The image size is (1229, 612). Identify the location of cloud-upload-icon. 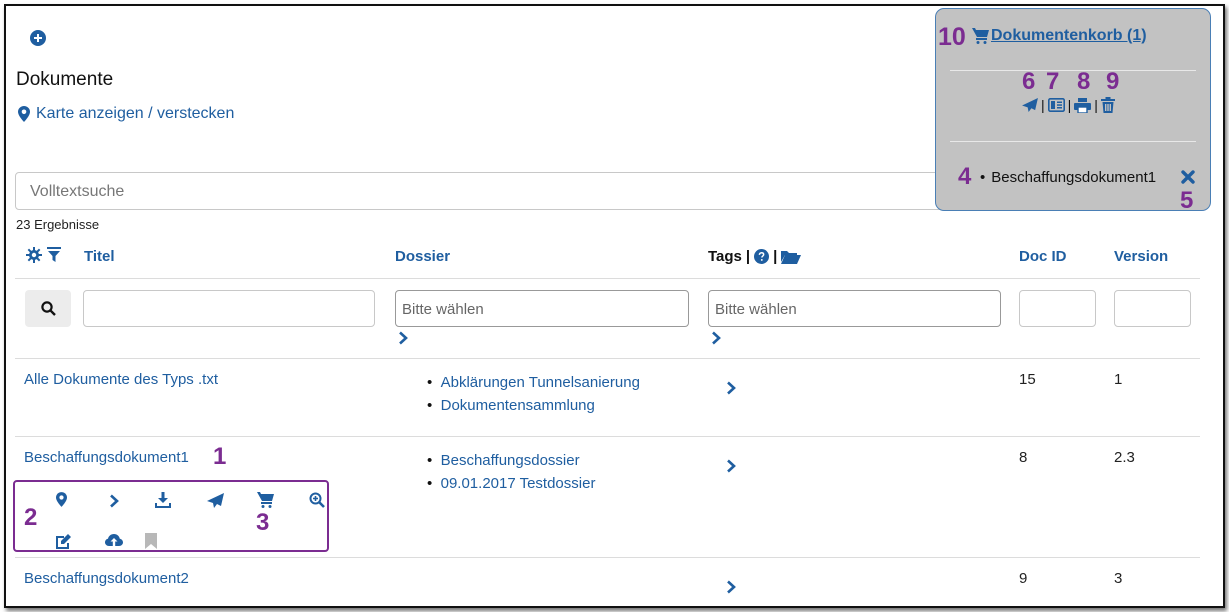
(114, 541).